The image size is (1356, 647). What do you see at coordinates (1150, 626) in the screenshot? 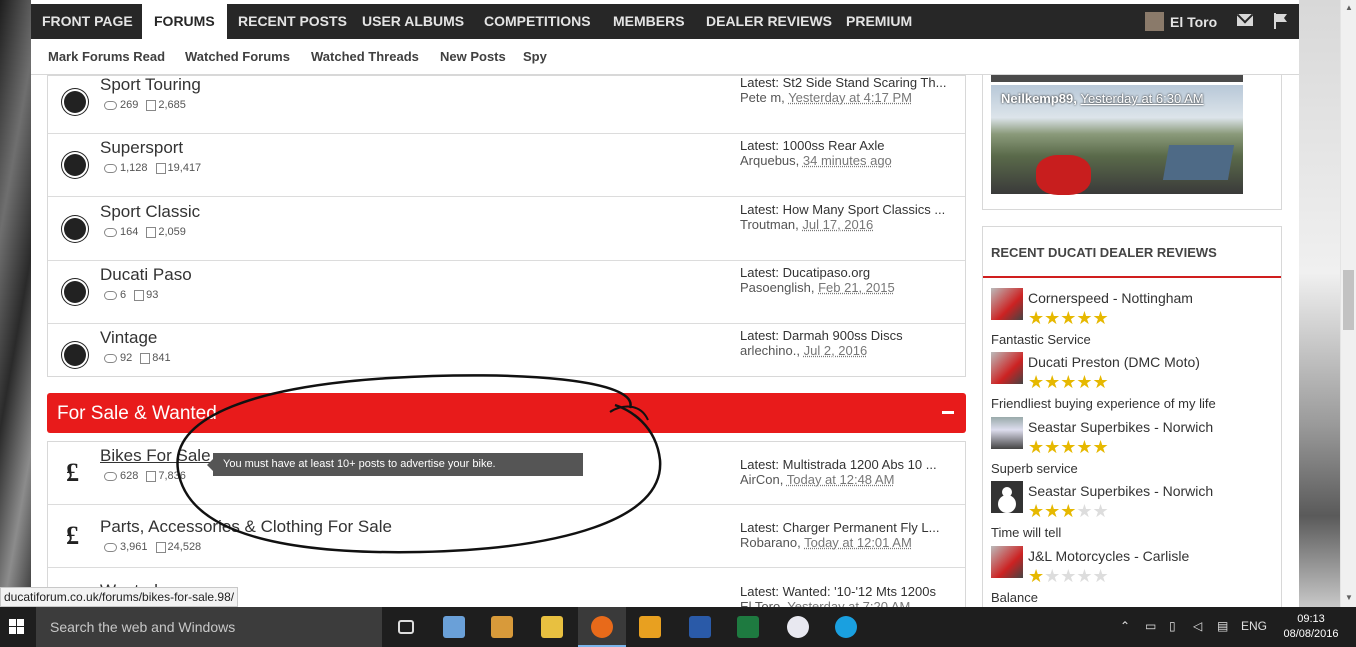
I see `battery-icon: ▭` at bounding box center [1150, 626].